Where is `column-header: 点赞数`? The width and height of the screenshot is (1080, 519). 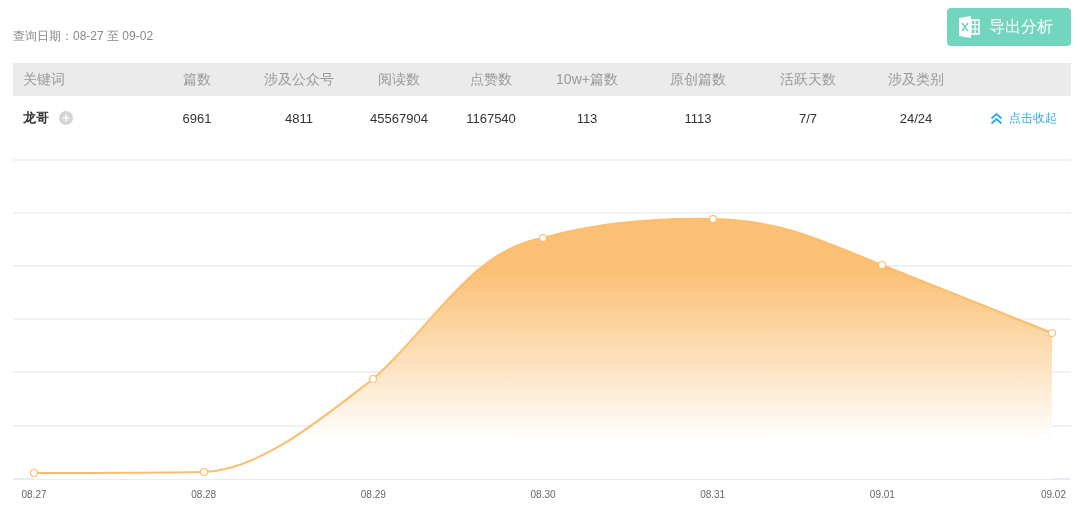 column-header: 点赞数 is located at coordinates (491, 79).